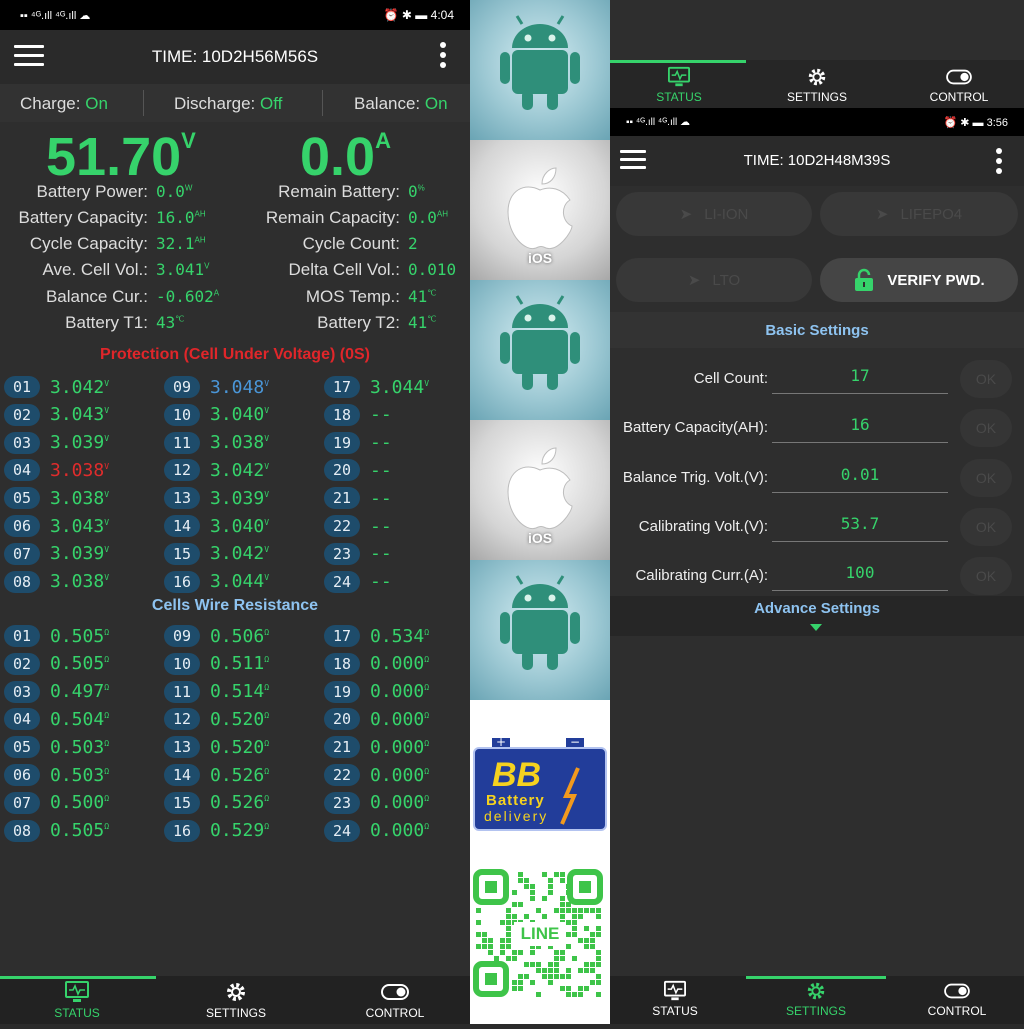 The height and width of the screenshot is (1029, 1024). Describe the element at coordinates (714, 280) in the screenshot. I see `lto-button: ➤ LTO` at that location.